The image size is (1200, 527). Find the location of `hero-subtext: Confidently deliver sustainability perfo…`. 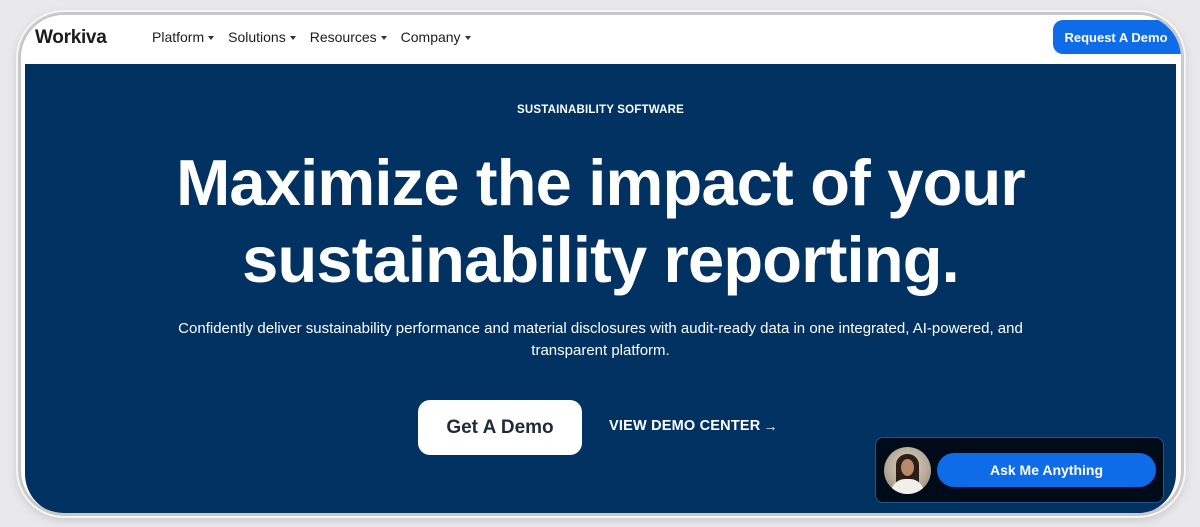

hero-subtext: Confidently deliver sustainability perfo… is located at coordinates (600, 339).